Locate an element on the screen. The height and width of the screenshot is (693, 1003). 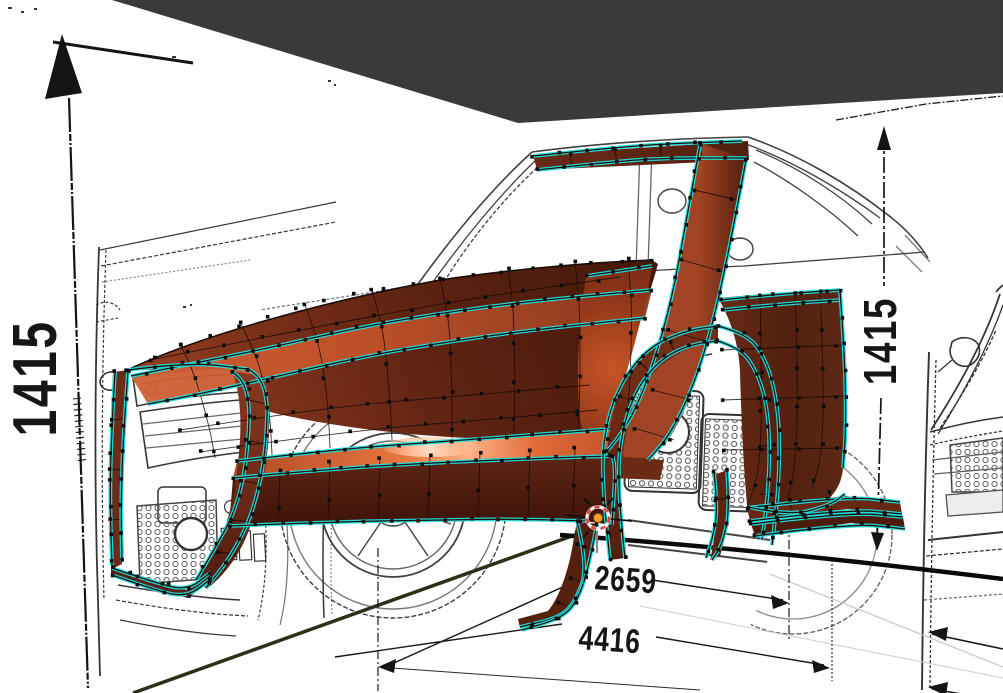
right-wall-blueprint is located at coordinates (962, 487).